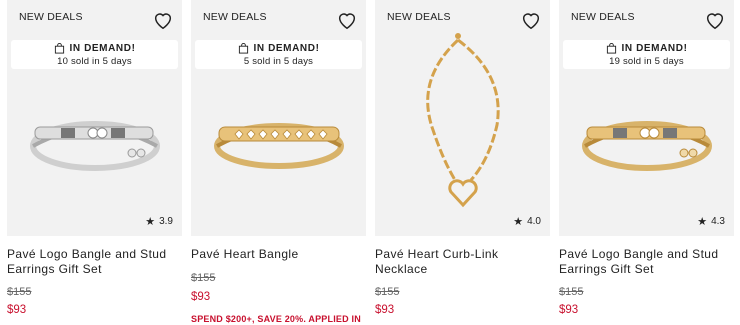 The height and width of the screenshot is (325, 740). I want to click on rating: ★ 4.0, so click(527, 221).